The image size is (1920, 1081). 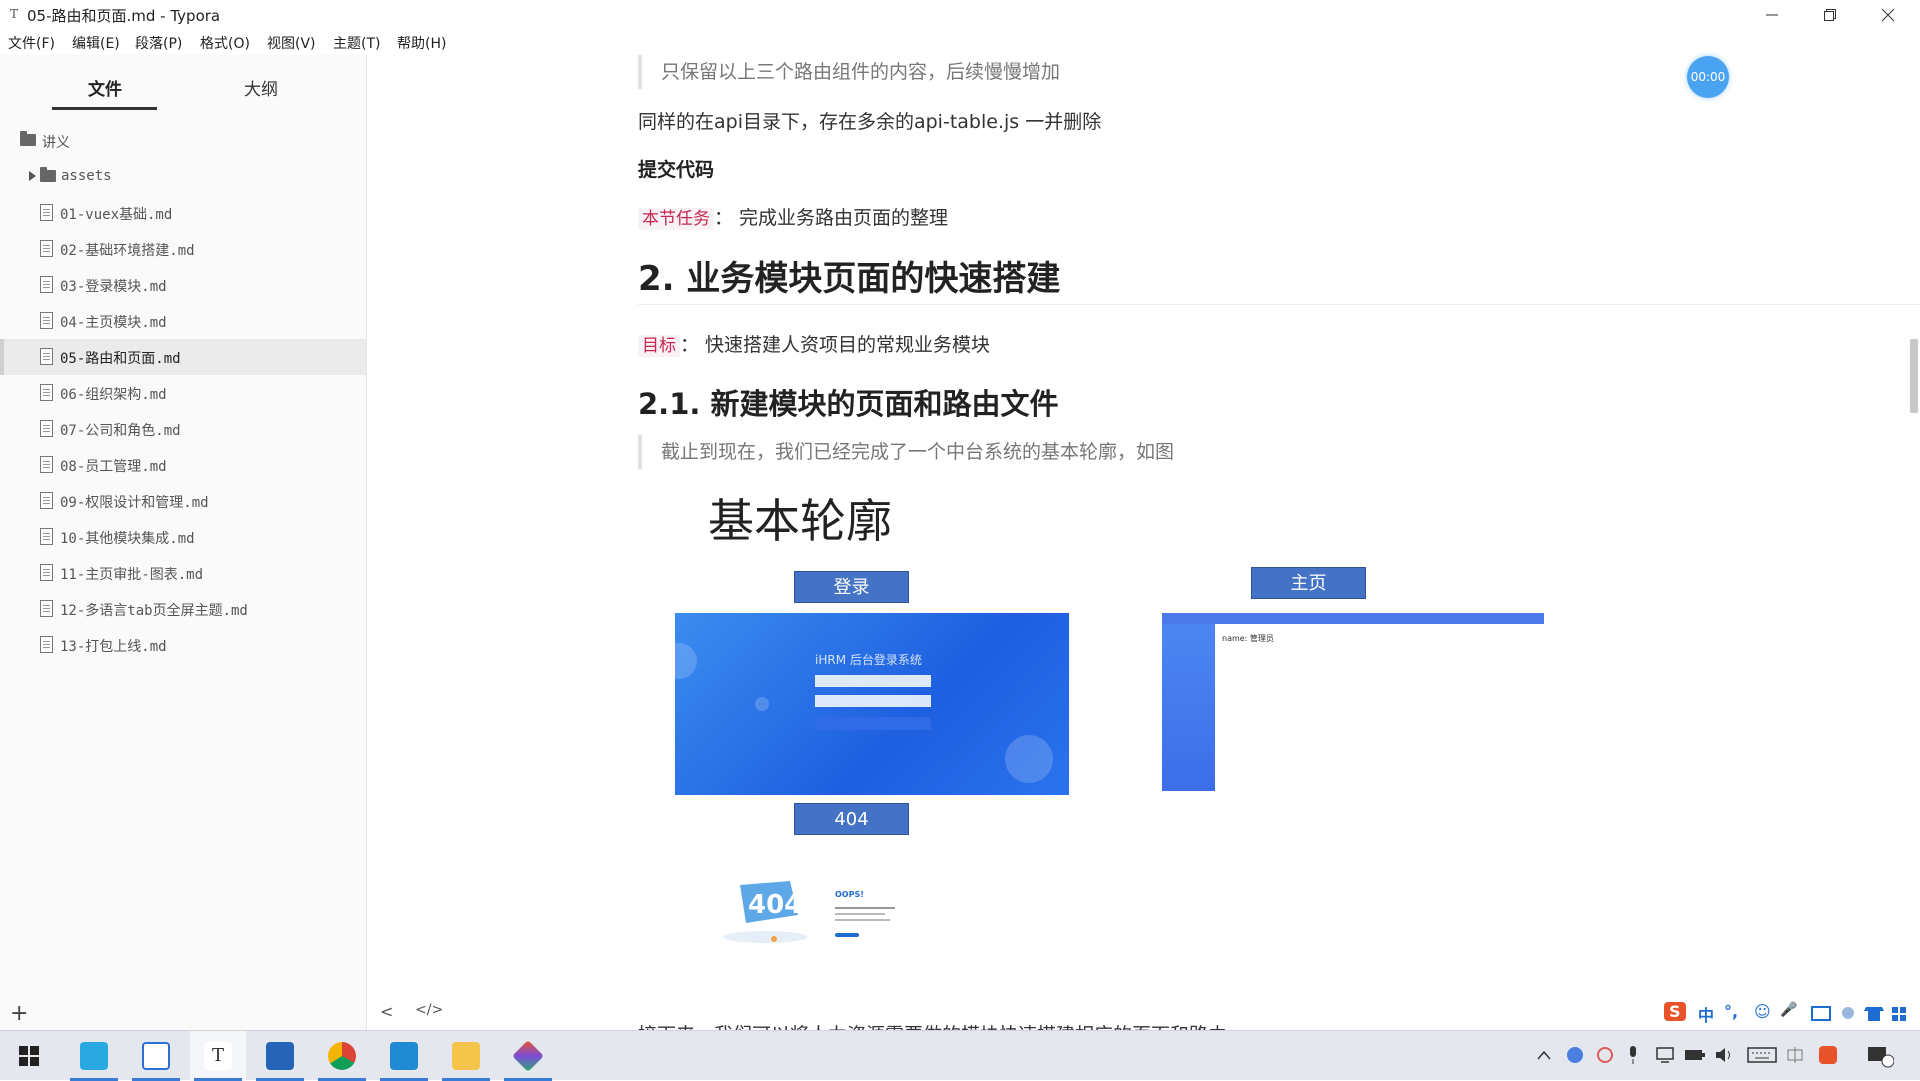 What do you see at coordinates (120, 359) in the screenshot?
I see `file-label: 05-路由和页面.md` at bounding box center [120, 359].